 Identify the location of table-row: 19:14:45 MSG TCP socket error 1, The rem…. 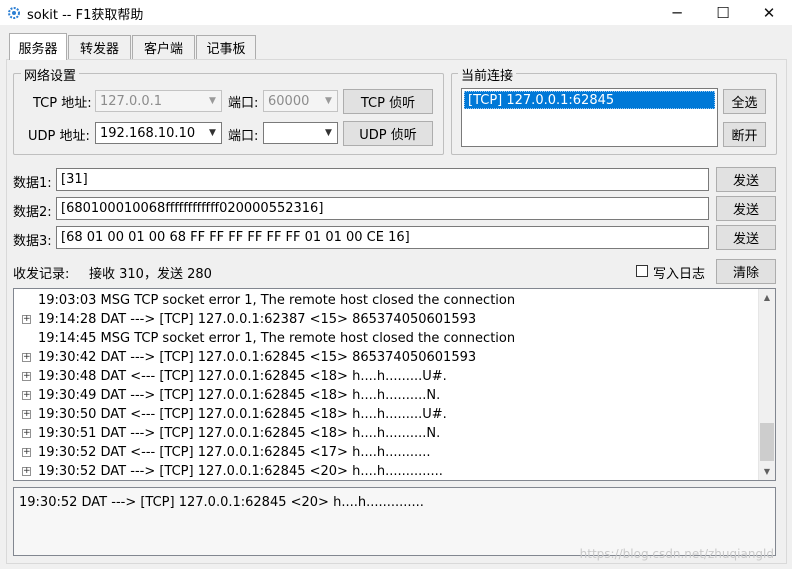
(387, 338).